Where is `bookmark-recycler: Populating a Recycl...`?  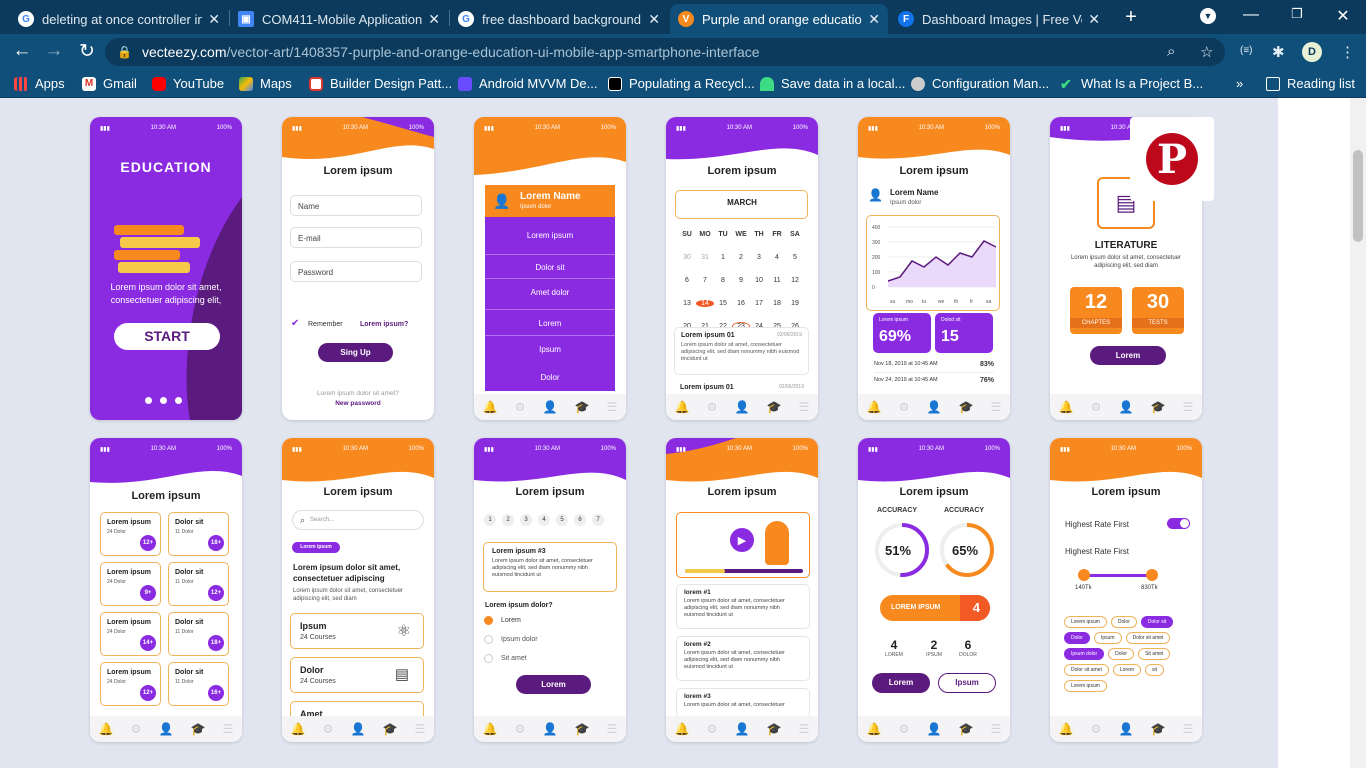
bookmark-recycler: Populating a Recycl... is located at coordinates (681, 83).